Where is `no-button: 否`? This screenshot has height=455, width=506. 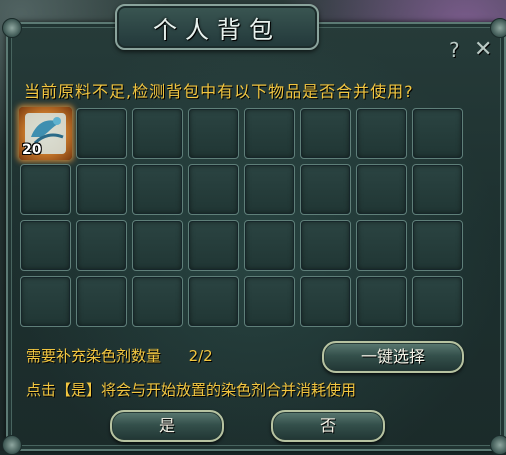
no-button: 否 is located at coordinates (328, 426).